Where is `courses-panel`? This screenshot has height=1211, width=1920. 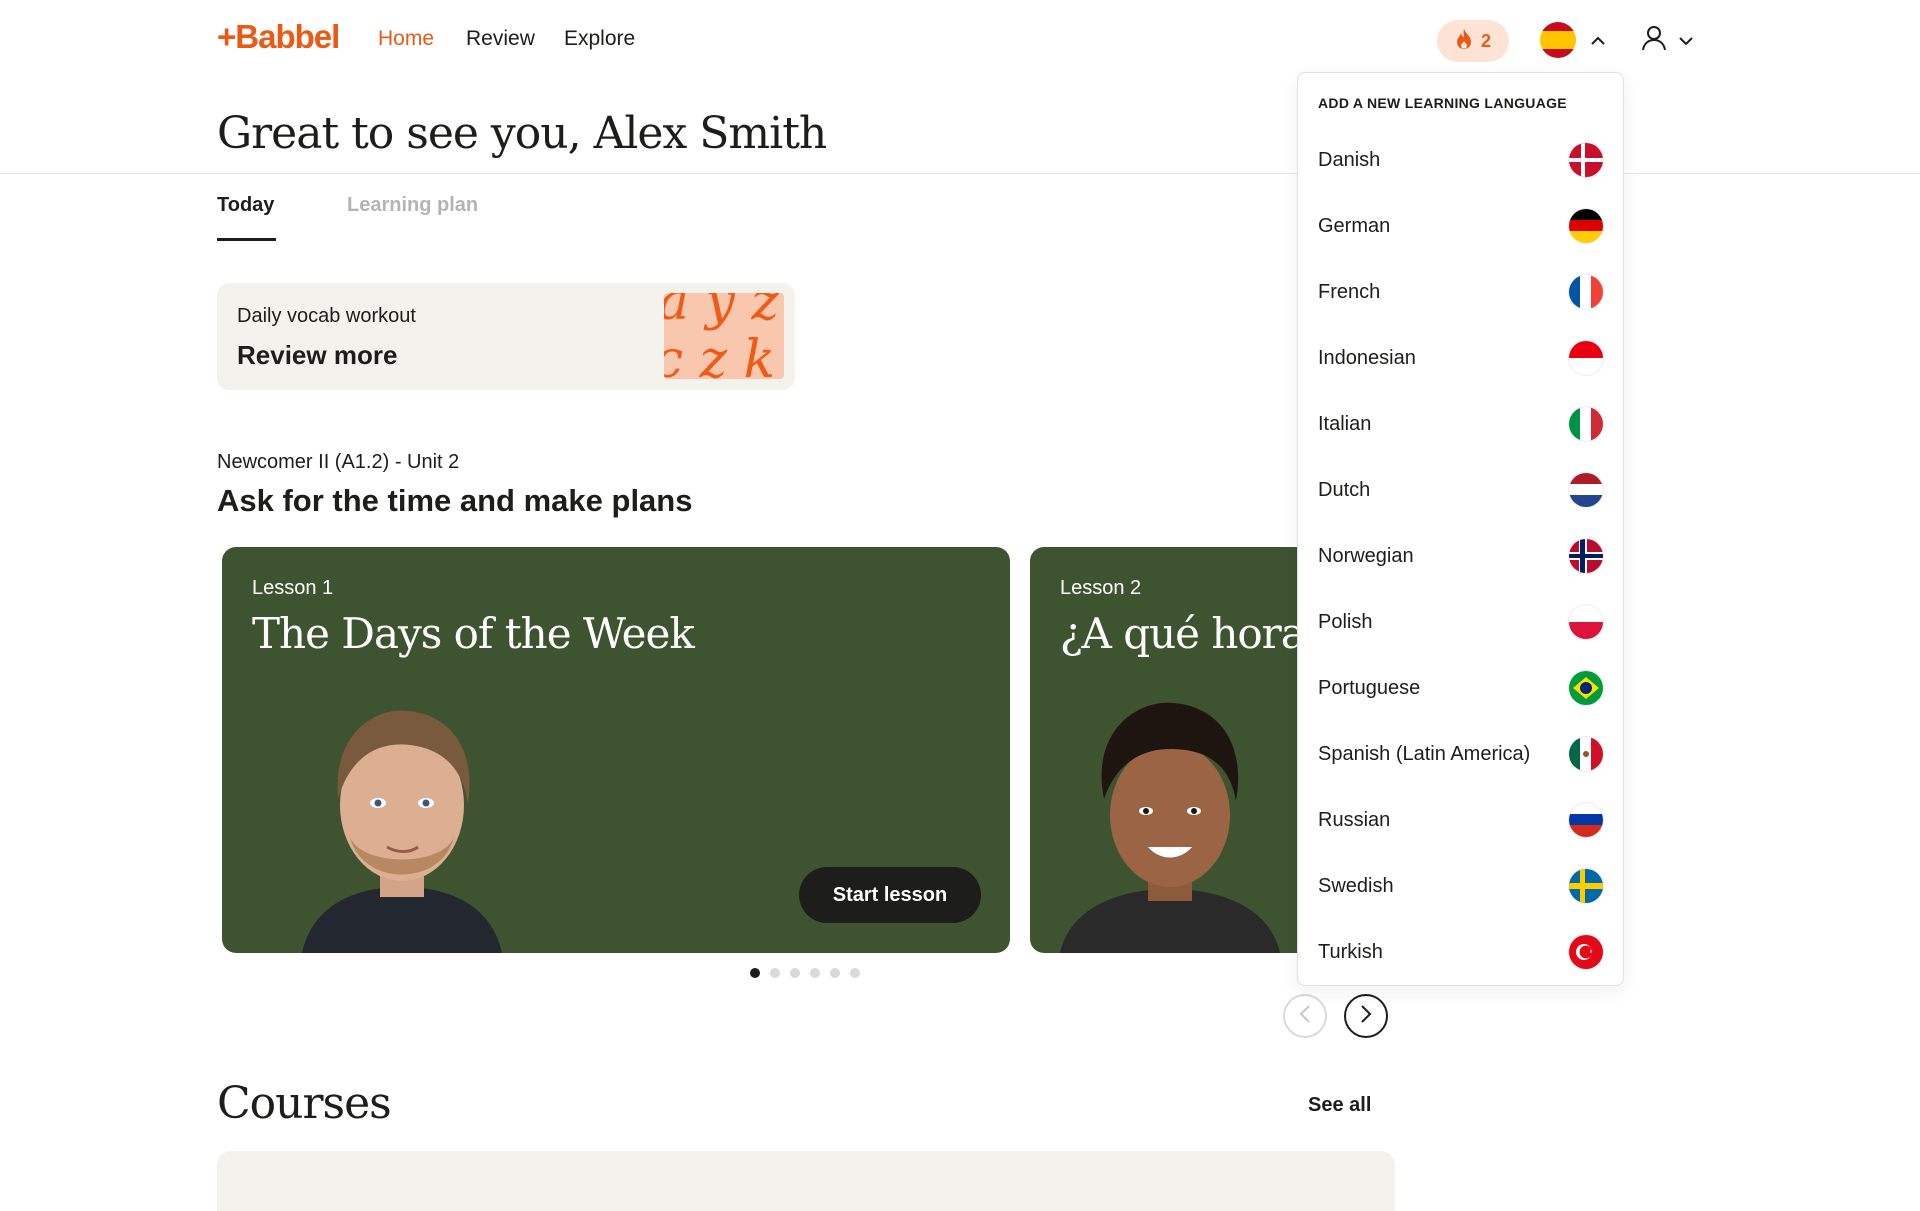
courses-panel is located at coordinates (806, 1181).